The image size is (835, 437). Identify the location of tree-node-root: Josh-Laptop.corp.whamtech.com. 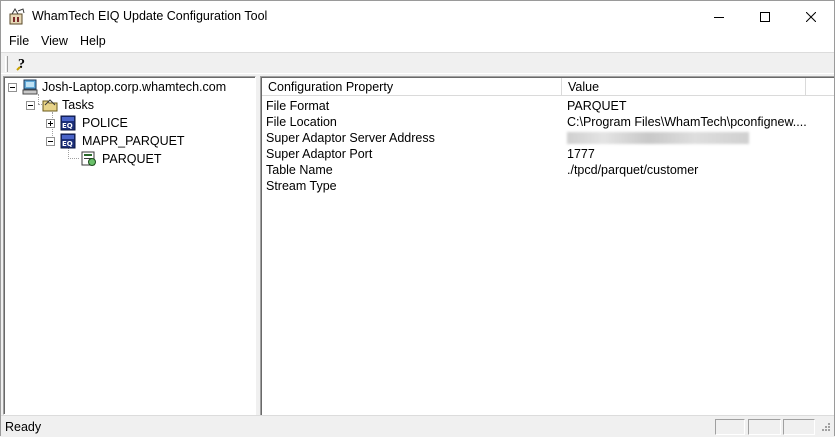
(129, 87).